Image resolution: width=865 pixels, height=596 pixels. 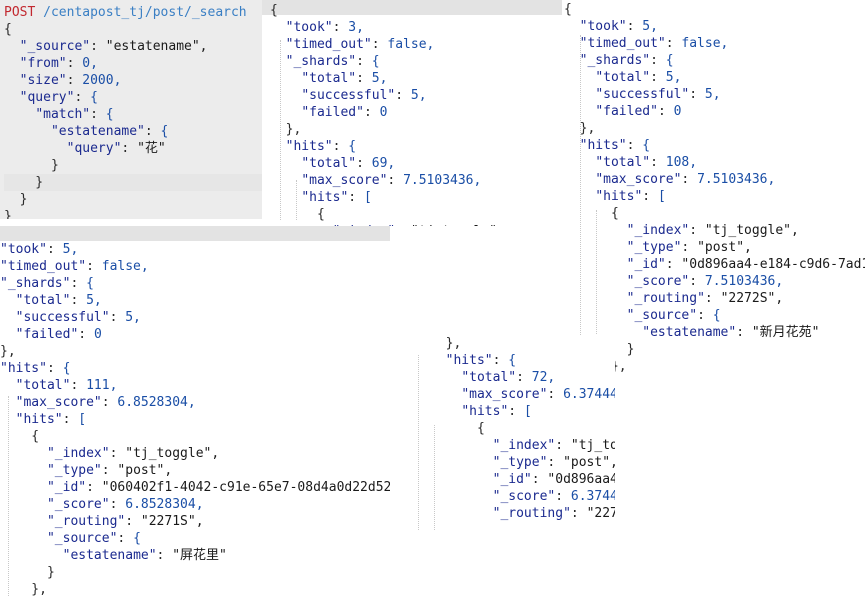 What do you see at coordinates (116, 148) in the screenshot?
I see `code-line: "query": "花"` at bounding box center [116, 148].